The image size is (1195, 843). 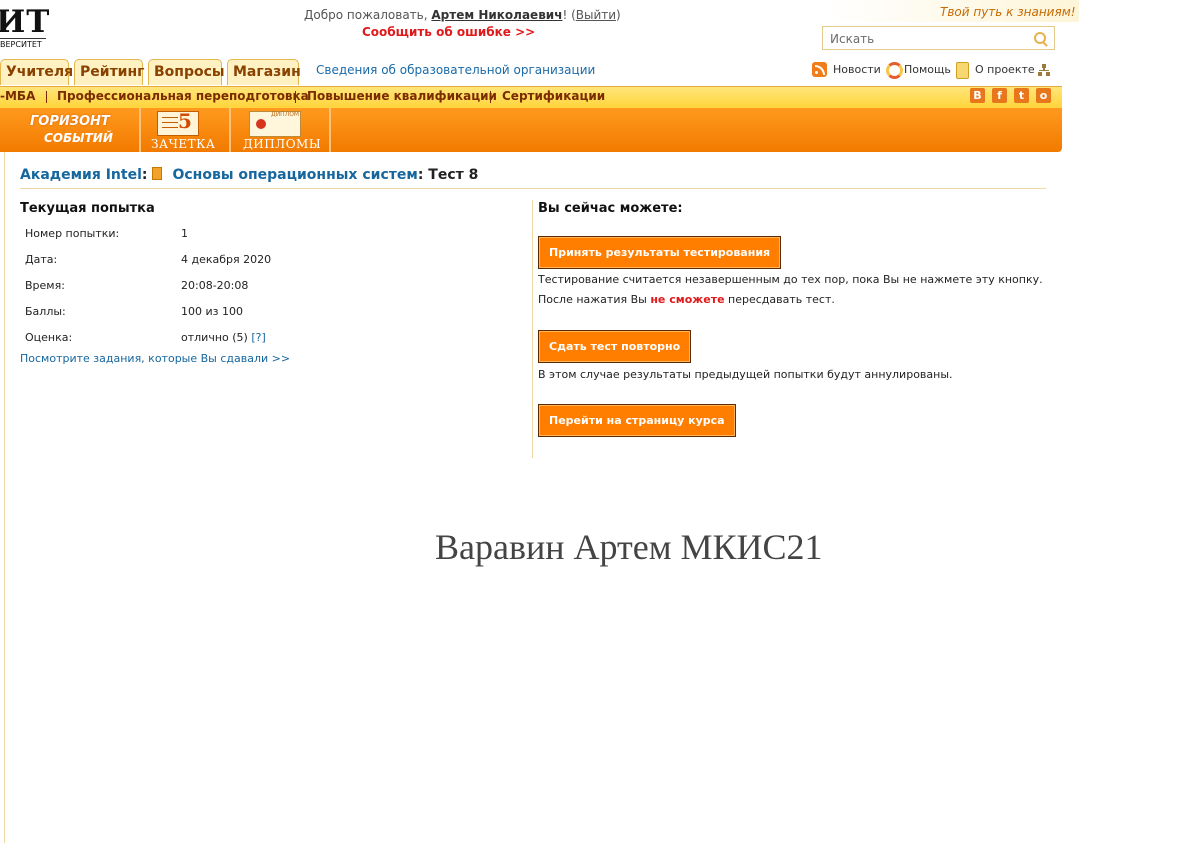 What do you see at coordinates (4, 497) in the screenshot?
I see `content-left-border` at bounding box center [4, 497].